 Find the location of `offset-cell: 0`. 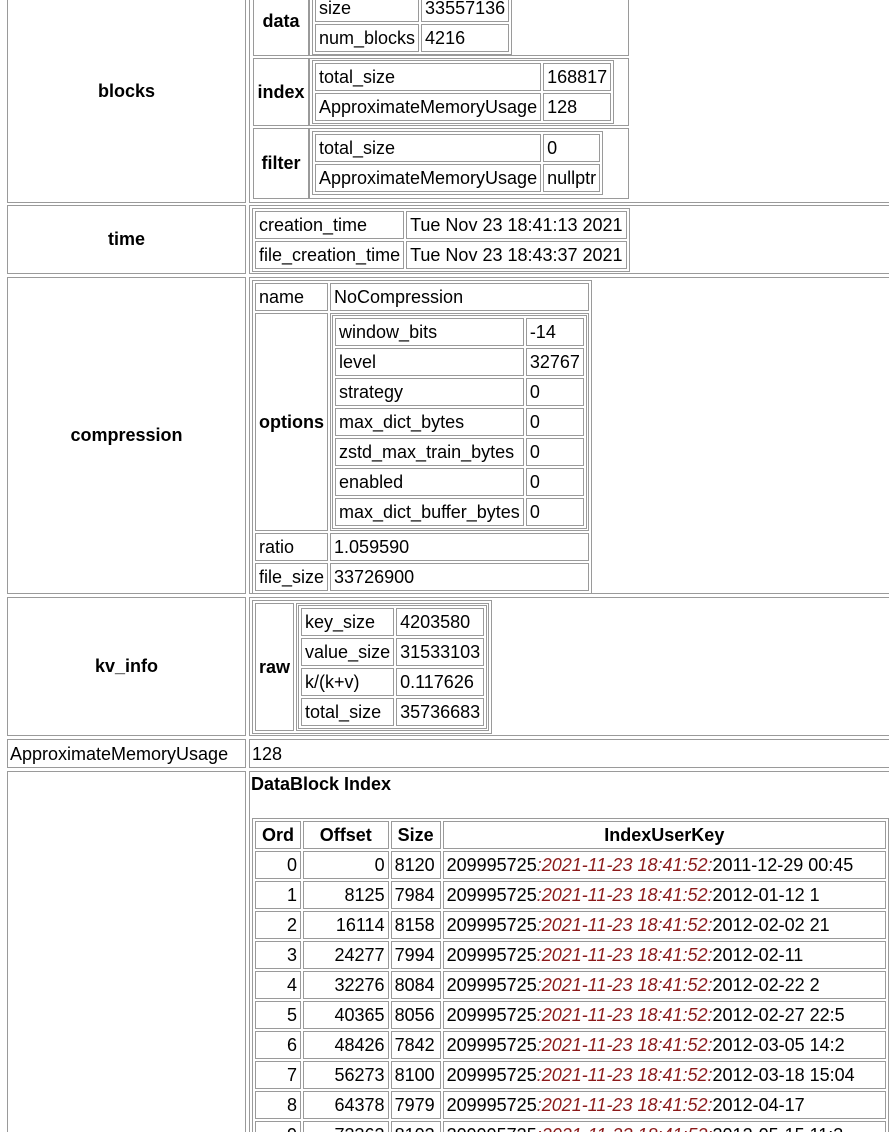

offset-cell: 0 is located at coordinates (346, 865).